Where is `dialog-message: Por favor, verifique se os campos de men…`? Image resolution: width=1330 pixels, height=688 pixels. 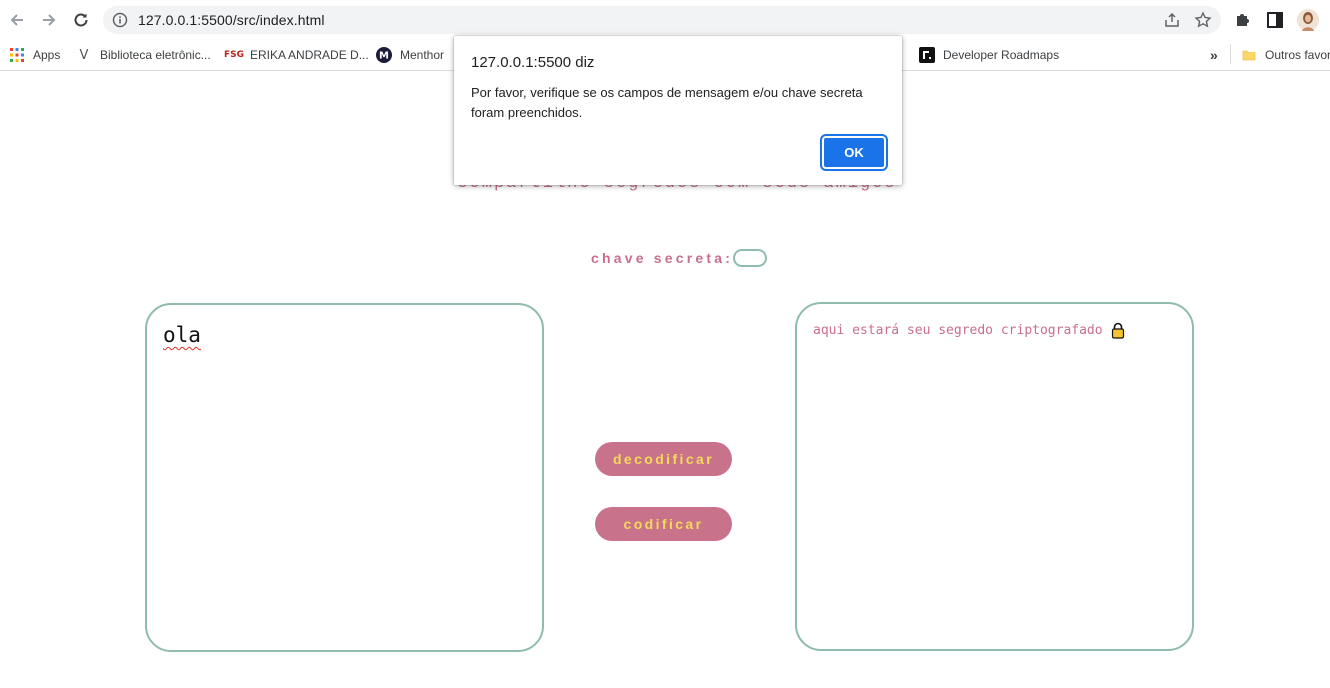
dialog-message: Por favor, verifique se os campos de men… is located at coordinates (667, 102).